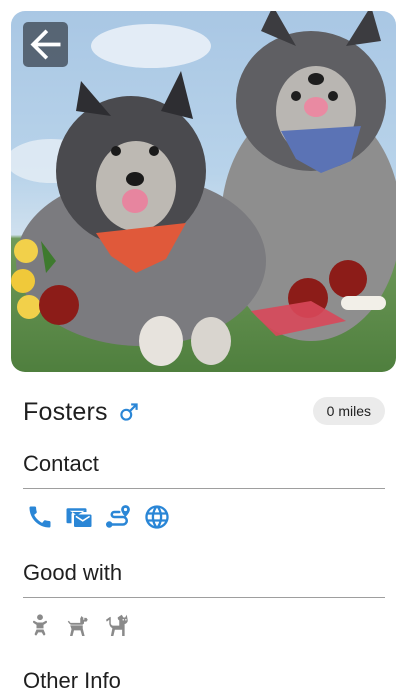 This screenshot has height=695, width=407. I want to click on contact-heading: Contact, so click(61, 463).